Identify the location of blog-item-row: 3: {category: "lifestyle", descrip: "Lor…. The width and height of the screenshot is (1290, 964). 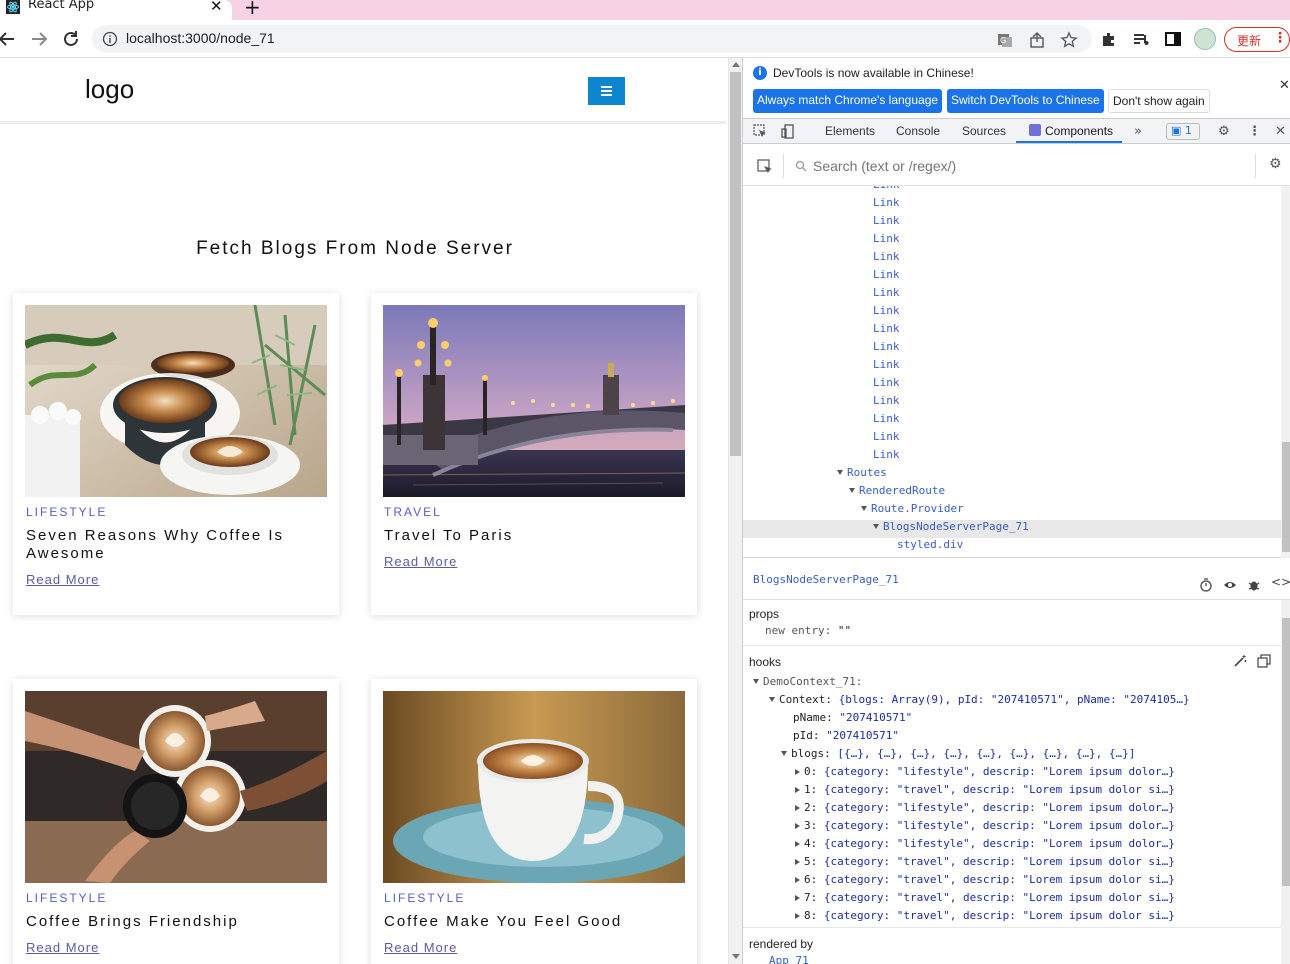
(985, 825).